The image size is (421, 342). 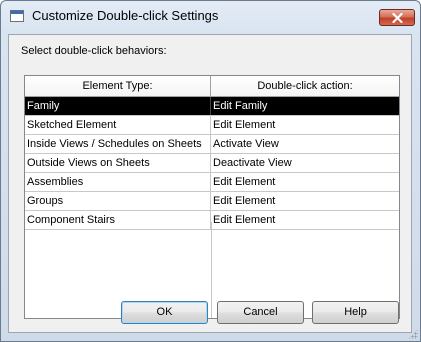 What do you see at coordinates (118, 220) in the screenshot?
I see `element-type-cell: Component Stairs` at bounding box center [118, 220].